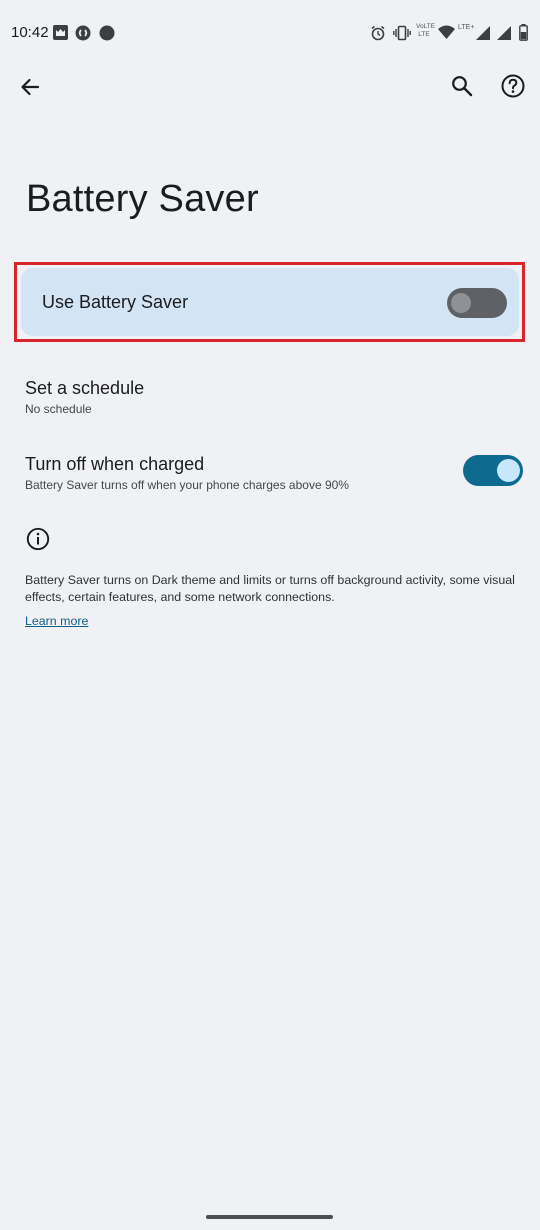 The image size is (540, 1230). Describe the element at coordinates (83, 35) in the screenshot. I see `shazam-icon` at that location.